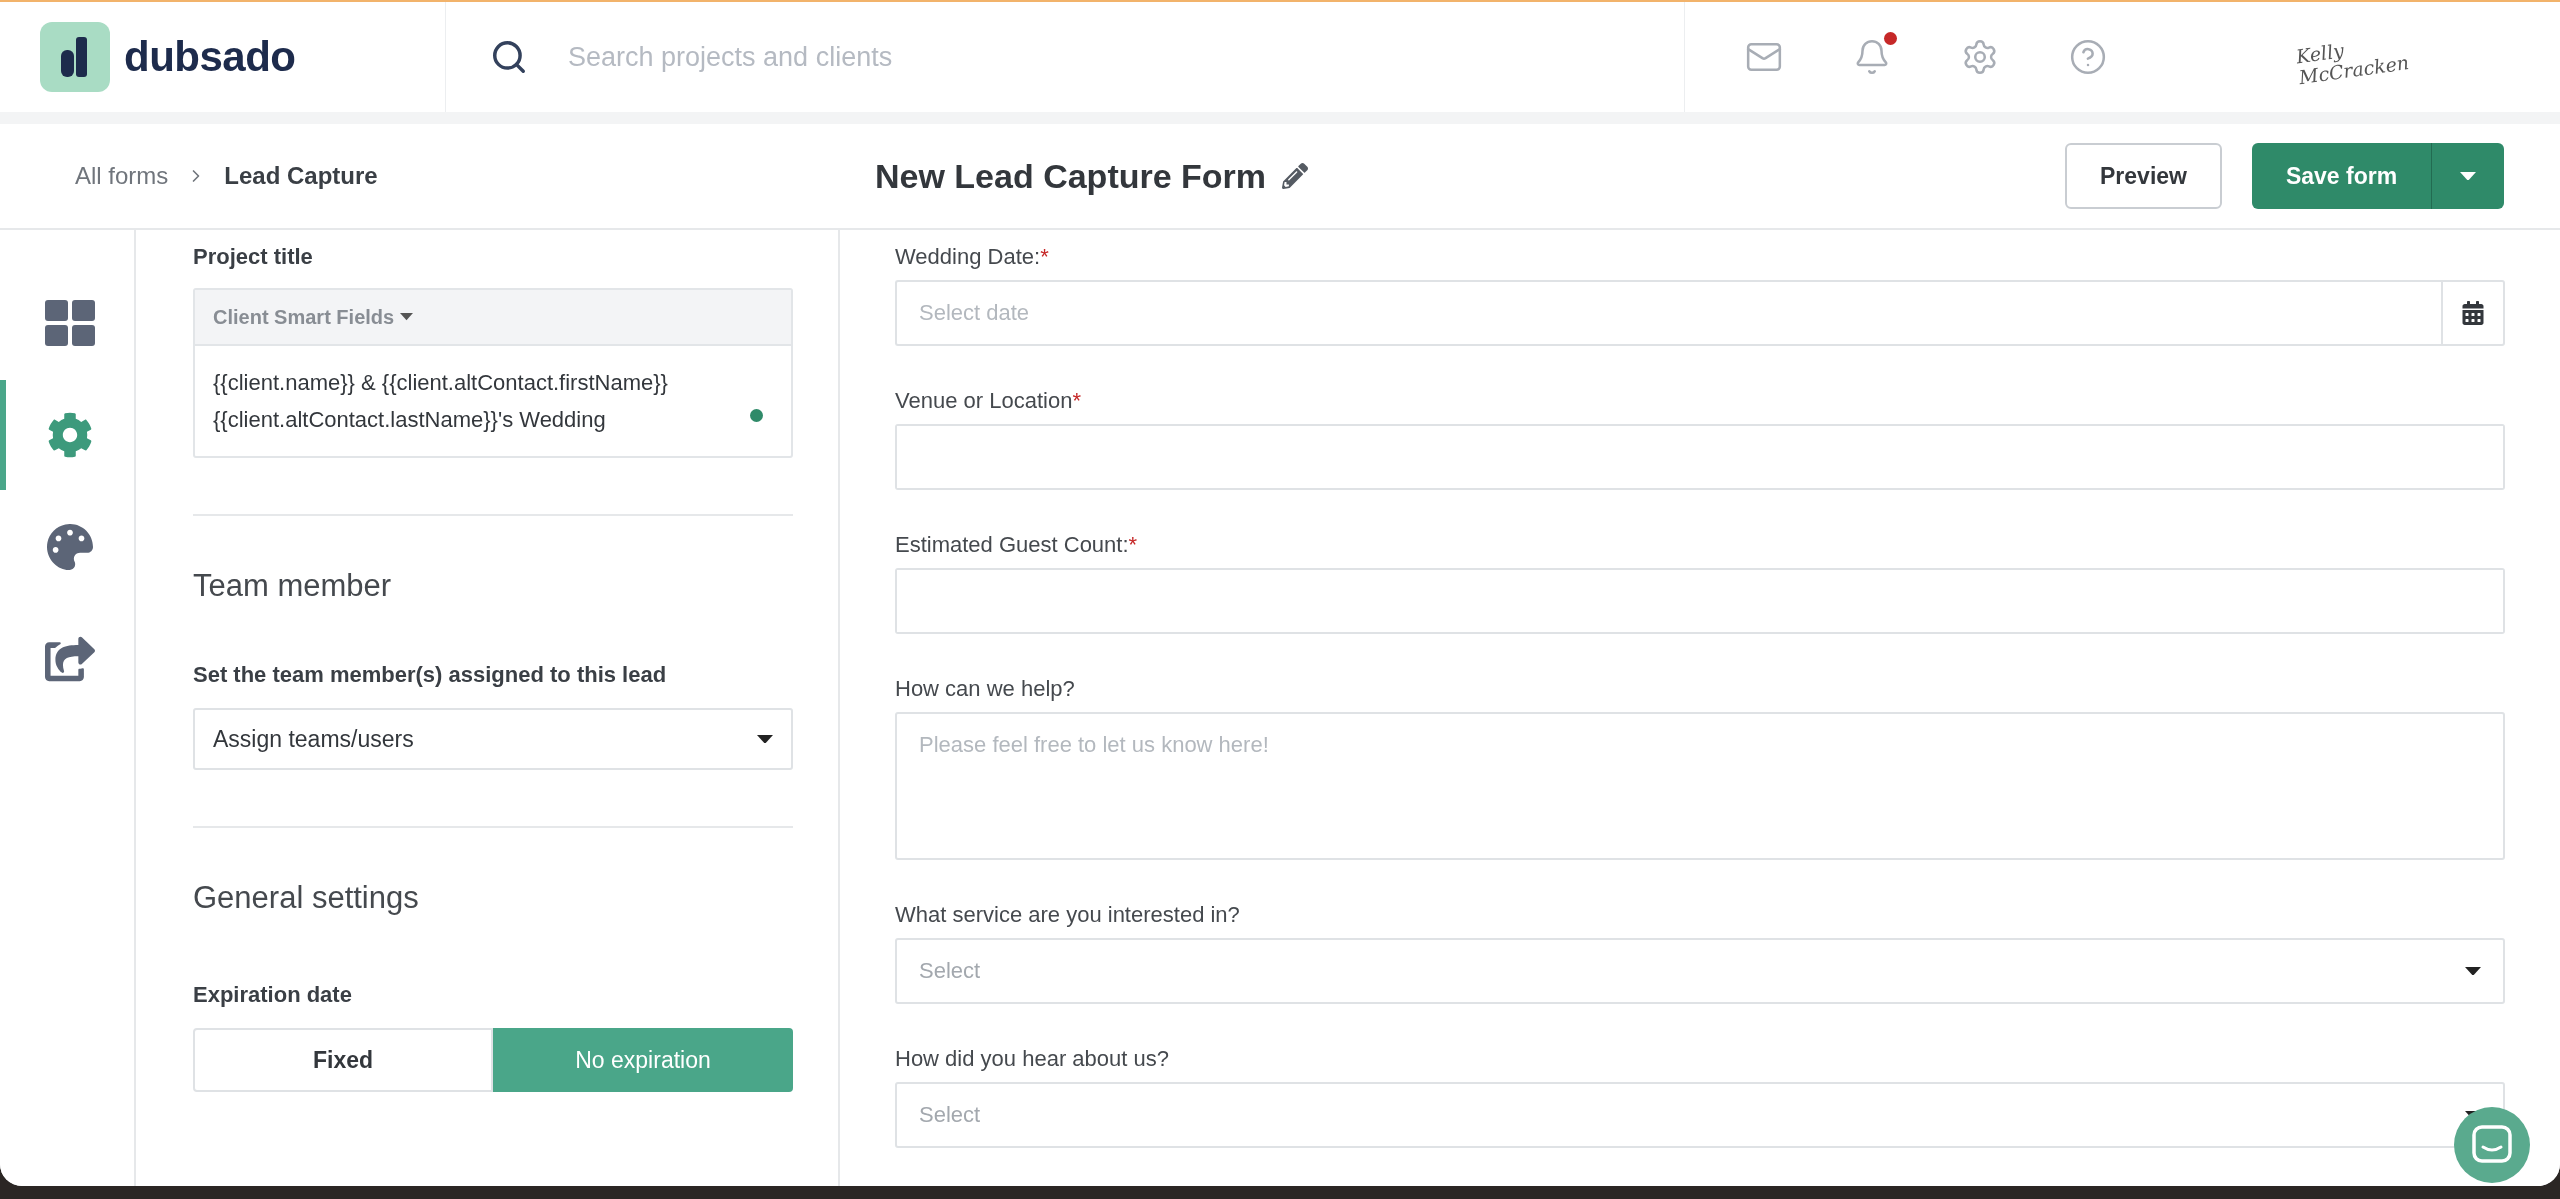 The height and width of the screenshot is (1199, 2560). What do you see at coordinates (210, 57) in the screenshot?
I see `logo-text: dubsado` at bounding box center [210, 57].